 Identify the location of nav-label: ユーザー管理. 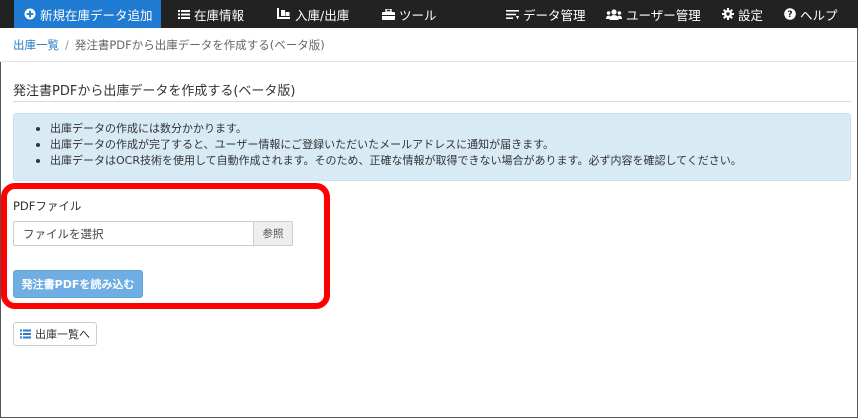
(663, 15).